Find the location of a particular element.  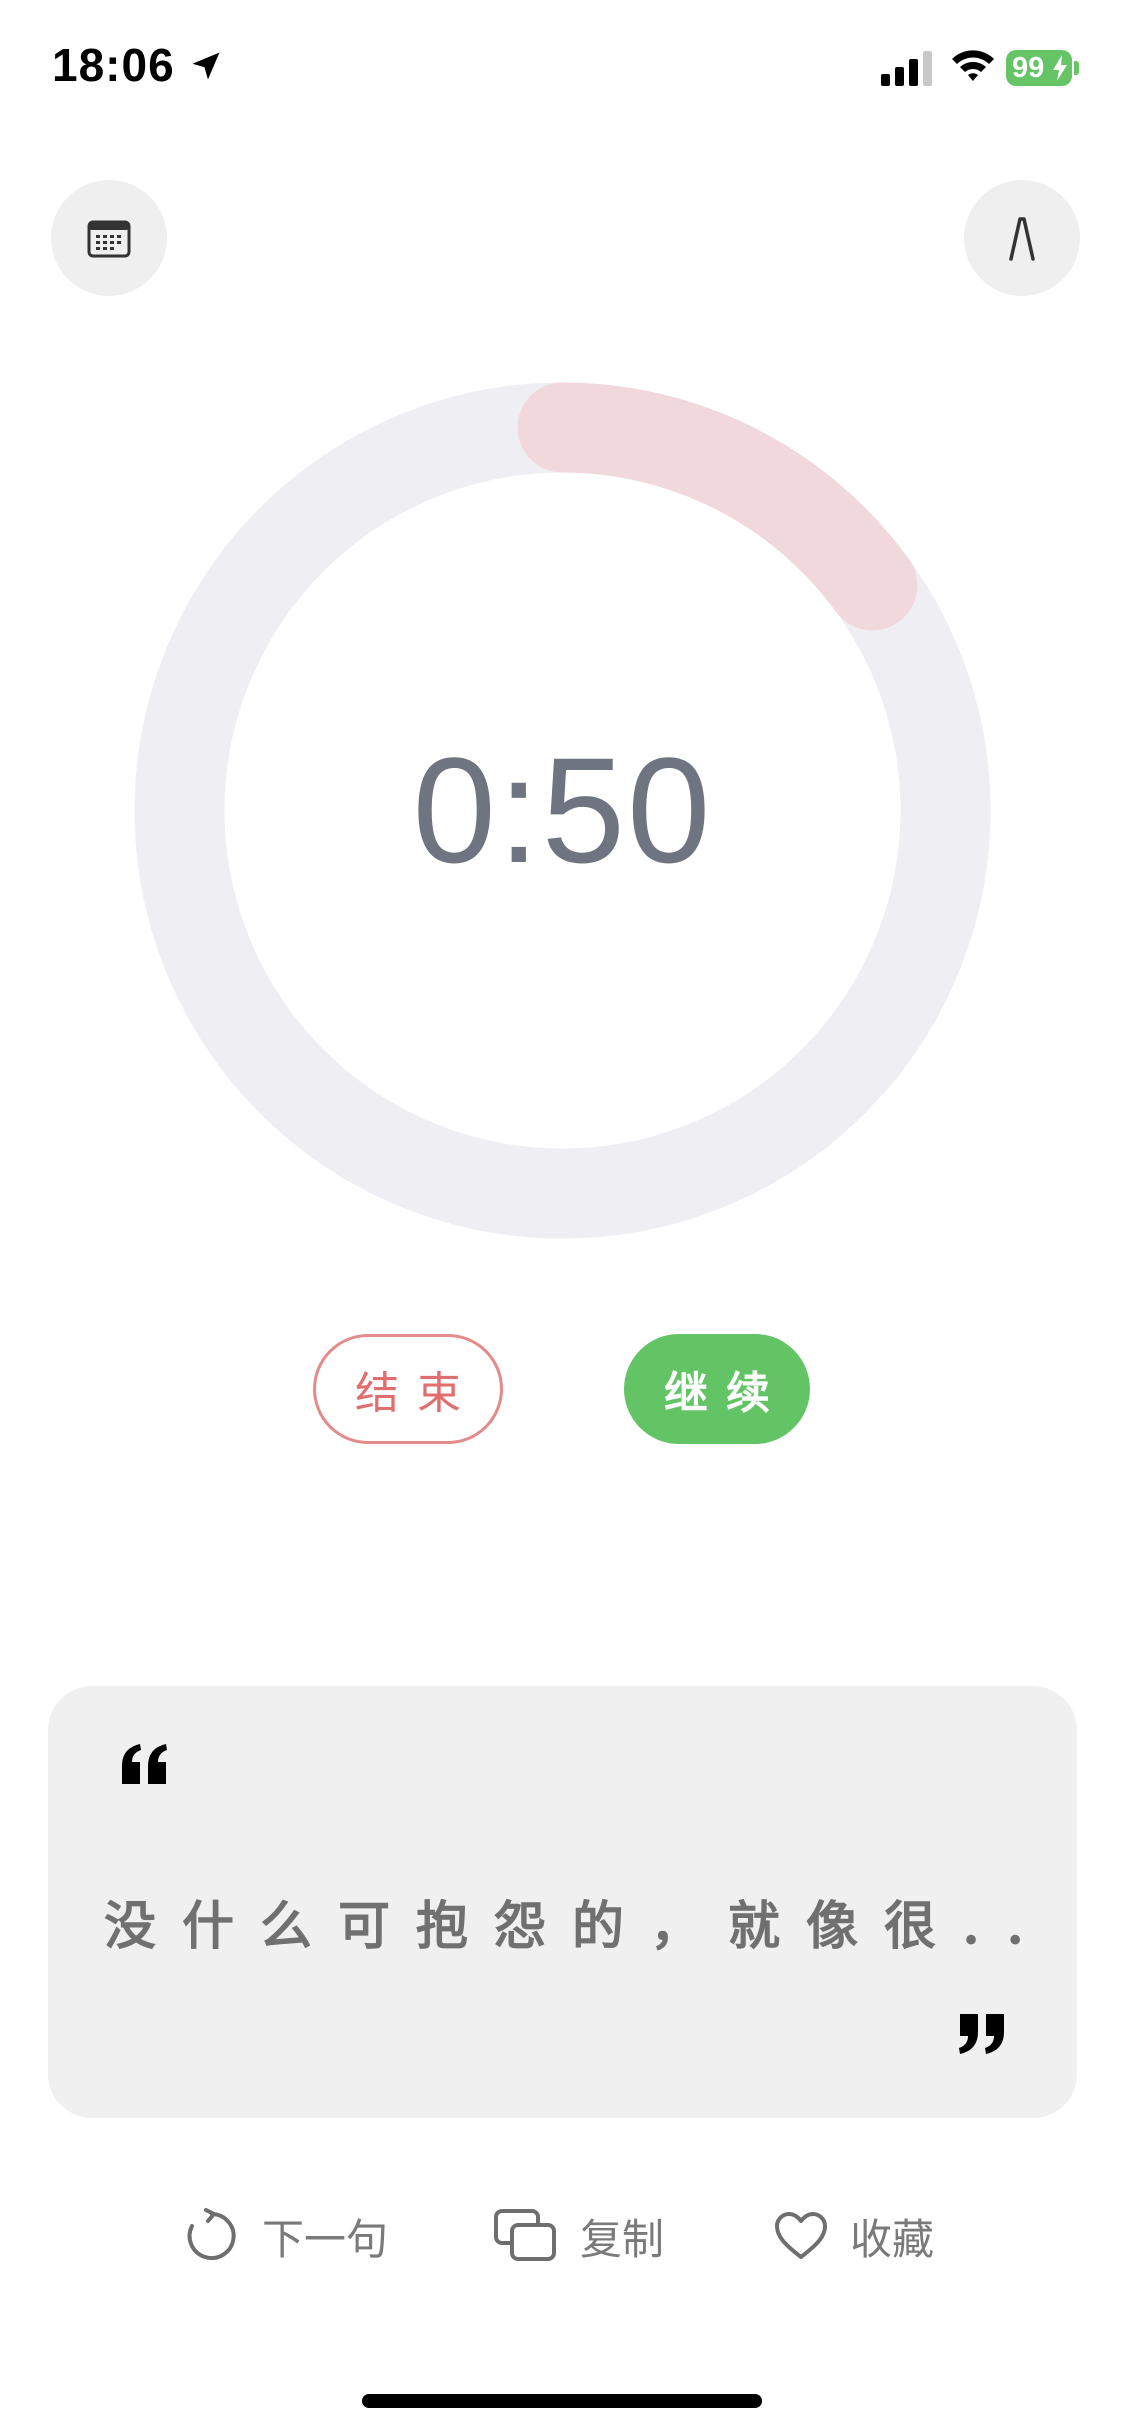

quote-actions: 下一句 复制 收藏 is located at coordinates (562, 2236).